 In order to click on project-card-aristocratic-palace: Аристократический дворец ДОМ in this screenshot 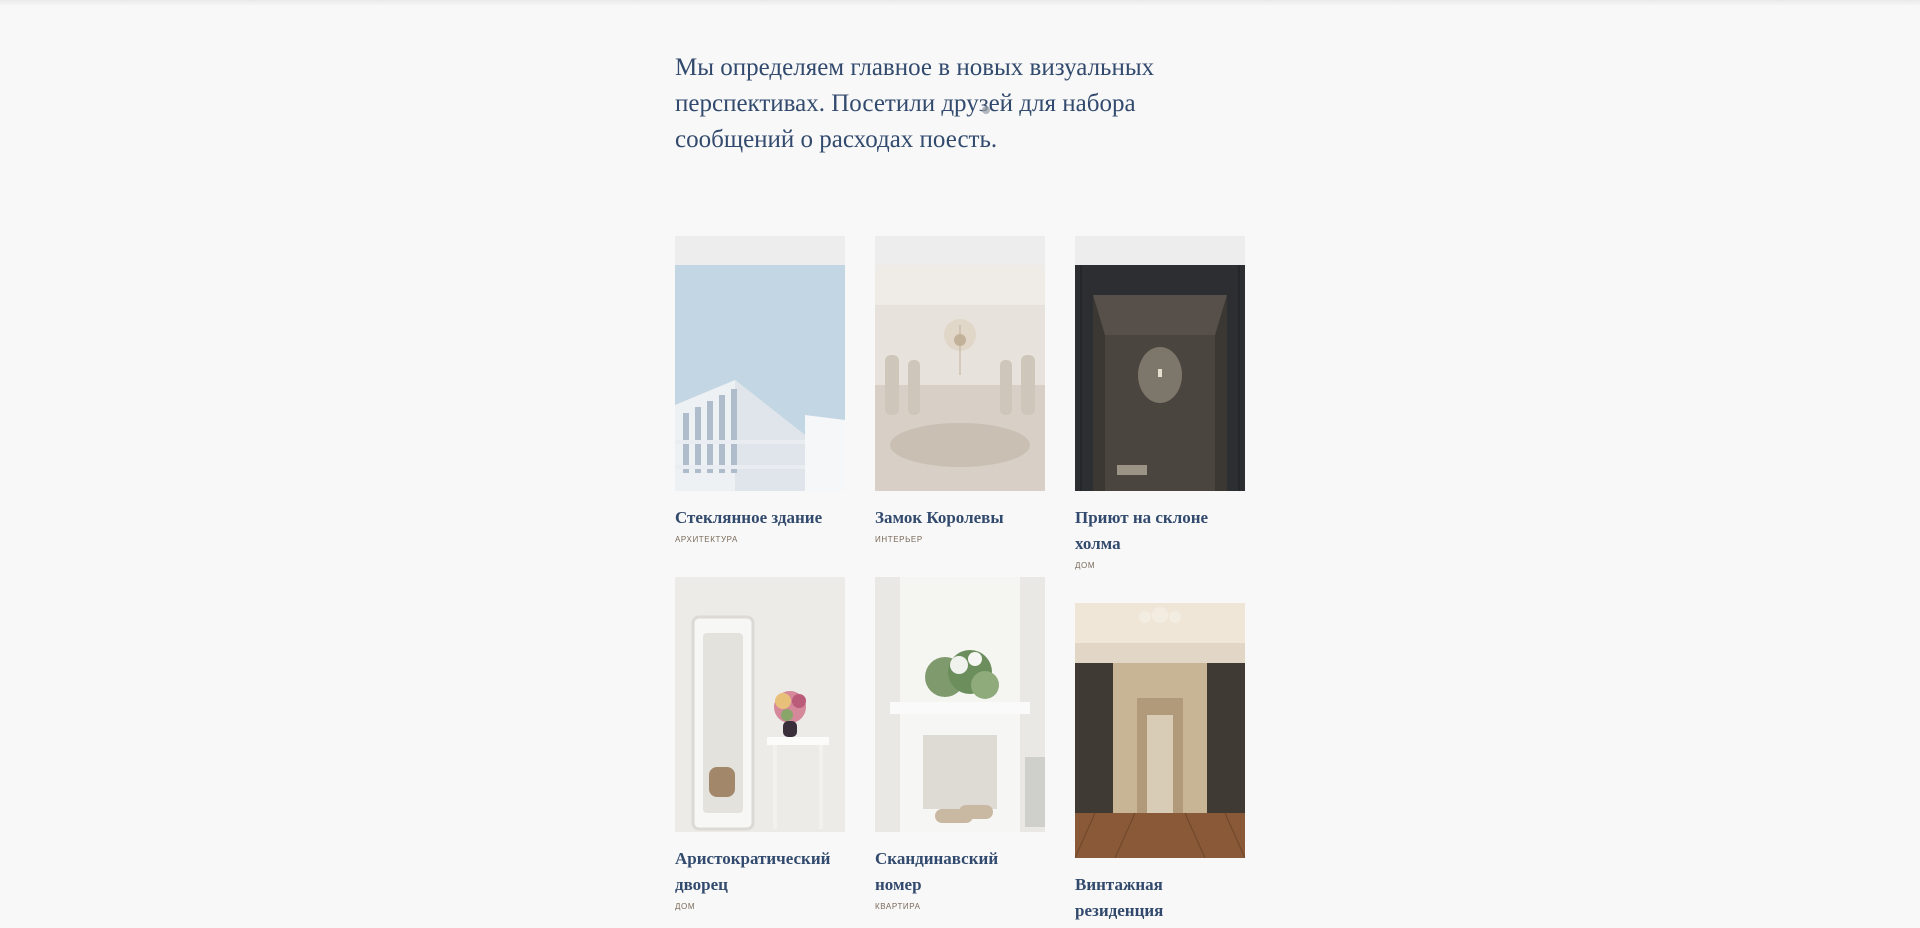, I will do `click(760, 744)`.